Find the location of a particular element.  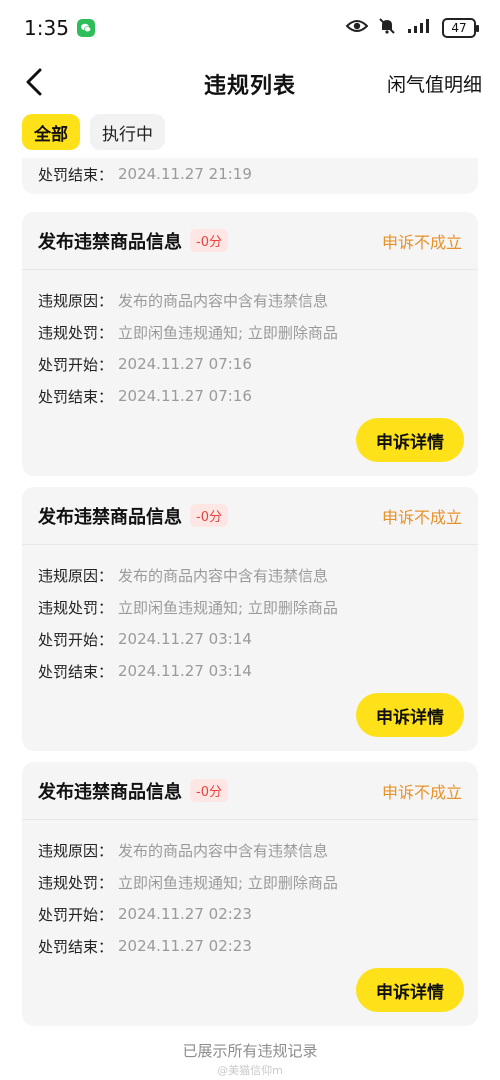

battery-icon: 47 is located at coordinates (460, 28).